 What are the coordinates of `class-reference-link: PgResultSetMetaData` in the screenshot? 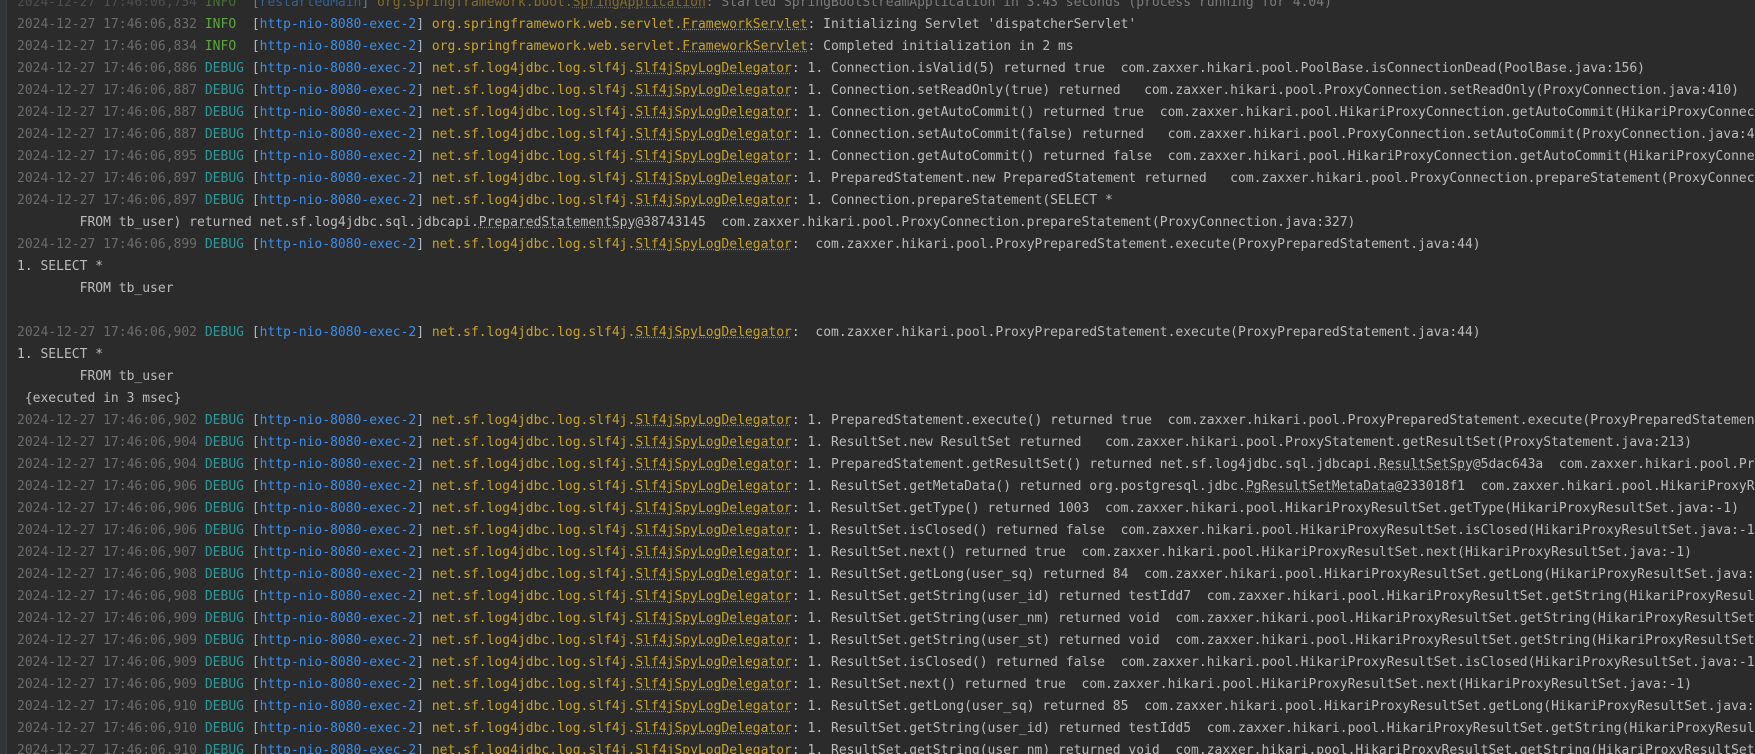 It's located at (1320, 486).